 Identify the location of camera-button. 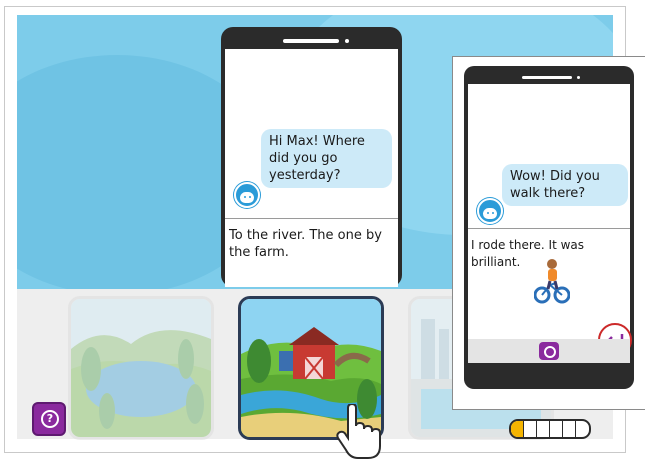
(549, 351).